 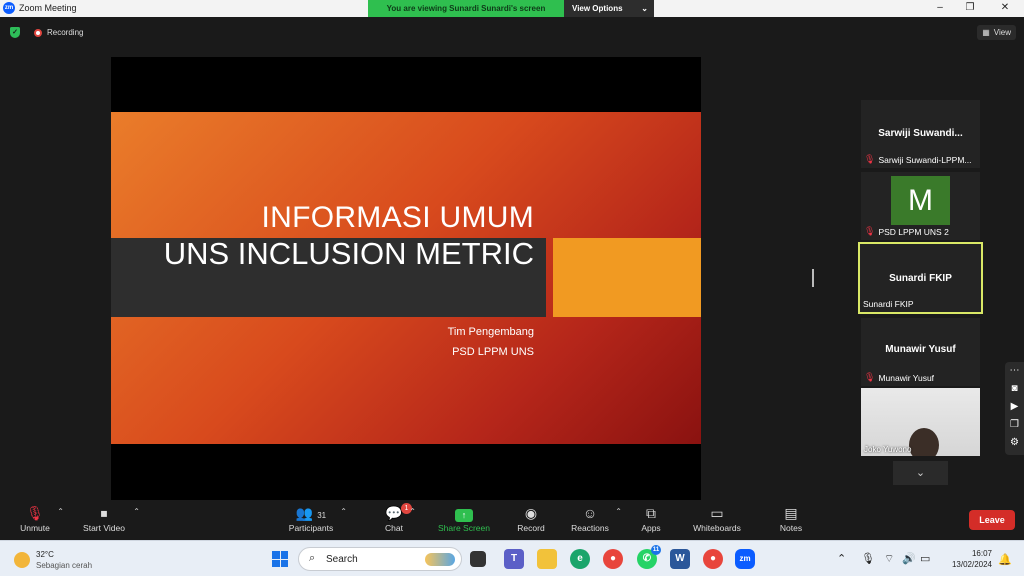 What do you see at coordinates (940, 8) in the screenshot?
I see `minimize-button: –` at bounding box center [940, 8].